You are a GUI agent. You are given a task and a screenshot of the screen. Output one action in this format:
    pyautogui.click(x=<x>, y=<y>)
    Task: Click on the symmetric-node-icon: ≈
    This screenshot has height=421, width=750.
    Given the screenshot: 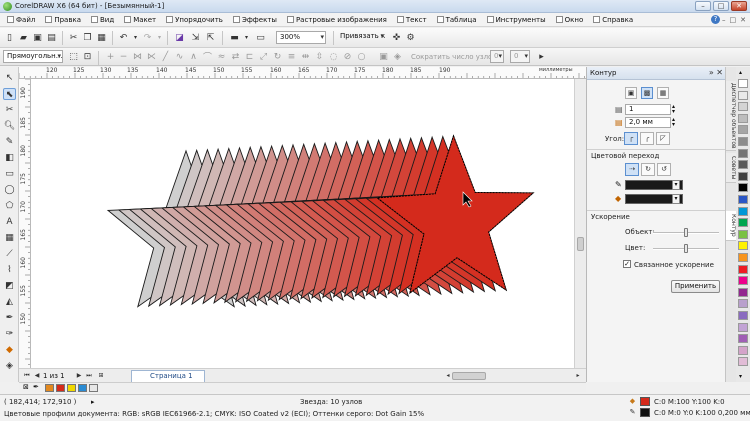 What is the action you would take?
    pyautogui.click(x=221, y=56)
    